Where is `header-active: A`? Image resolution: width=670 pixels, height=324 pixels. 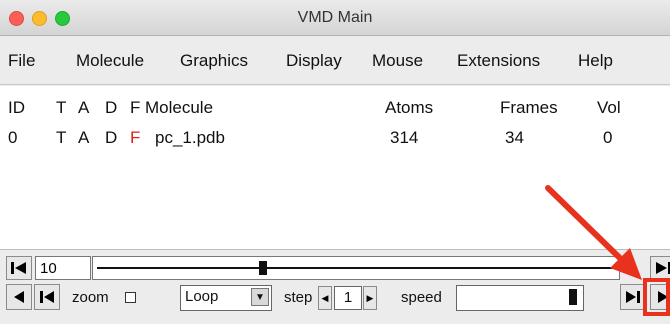 header-active: A is located at coordinates (84, 107).